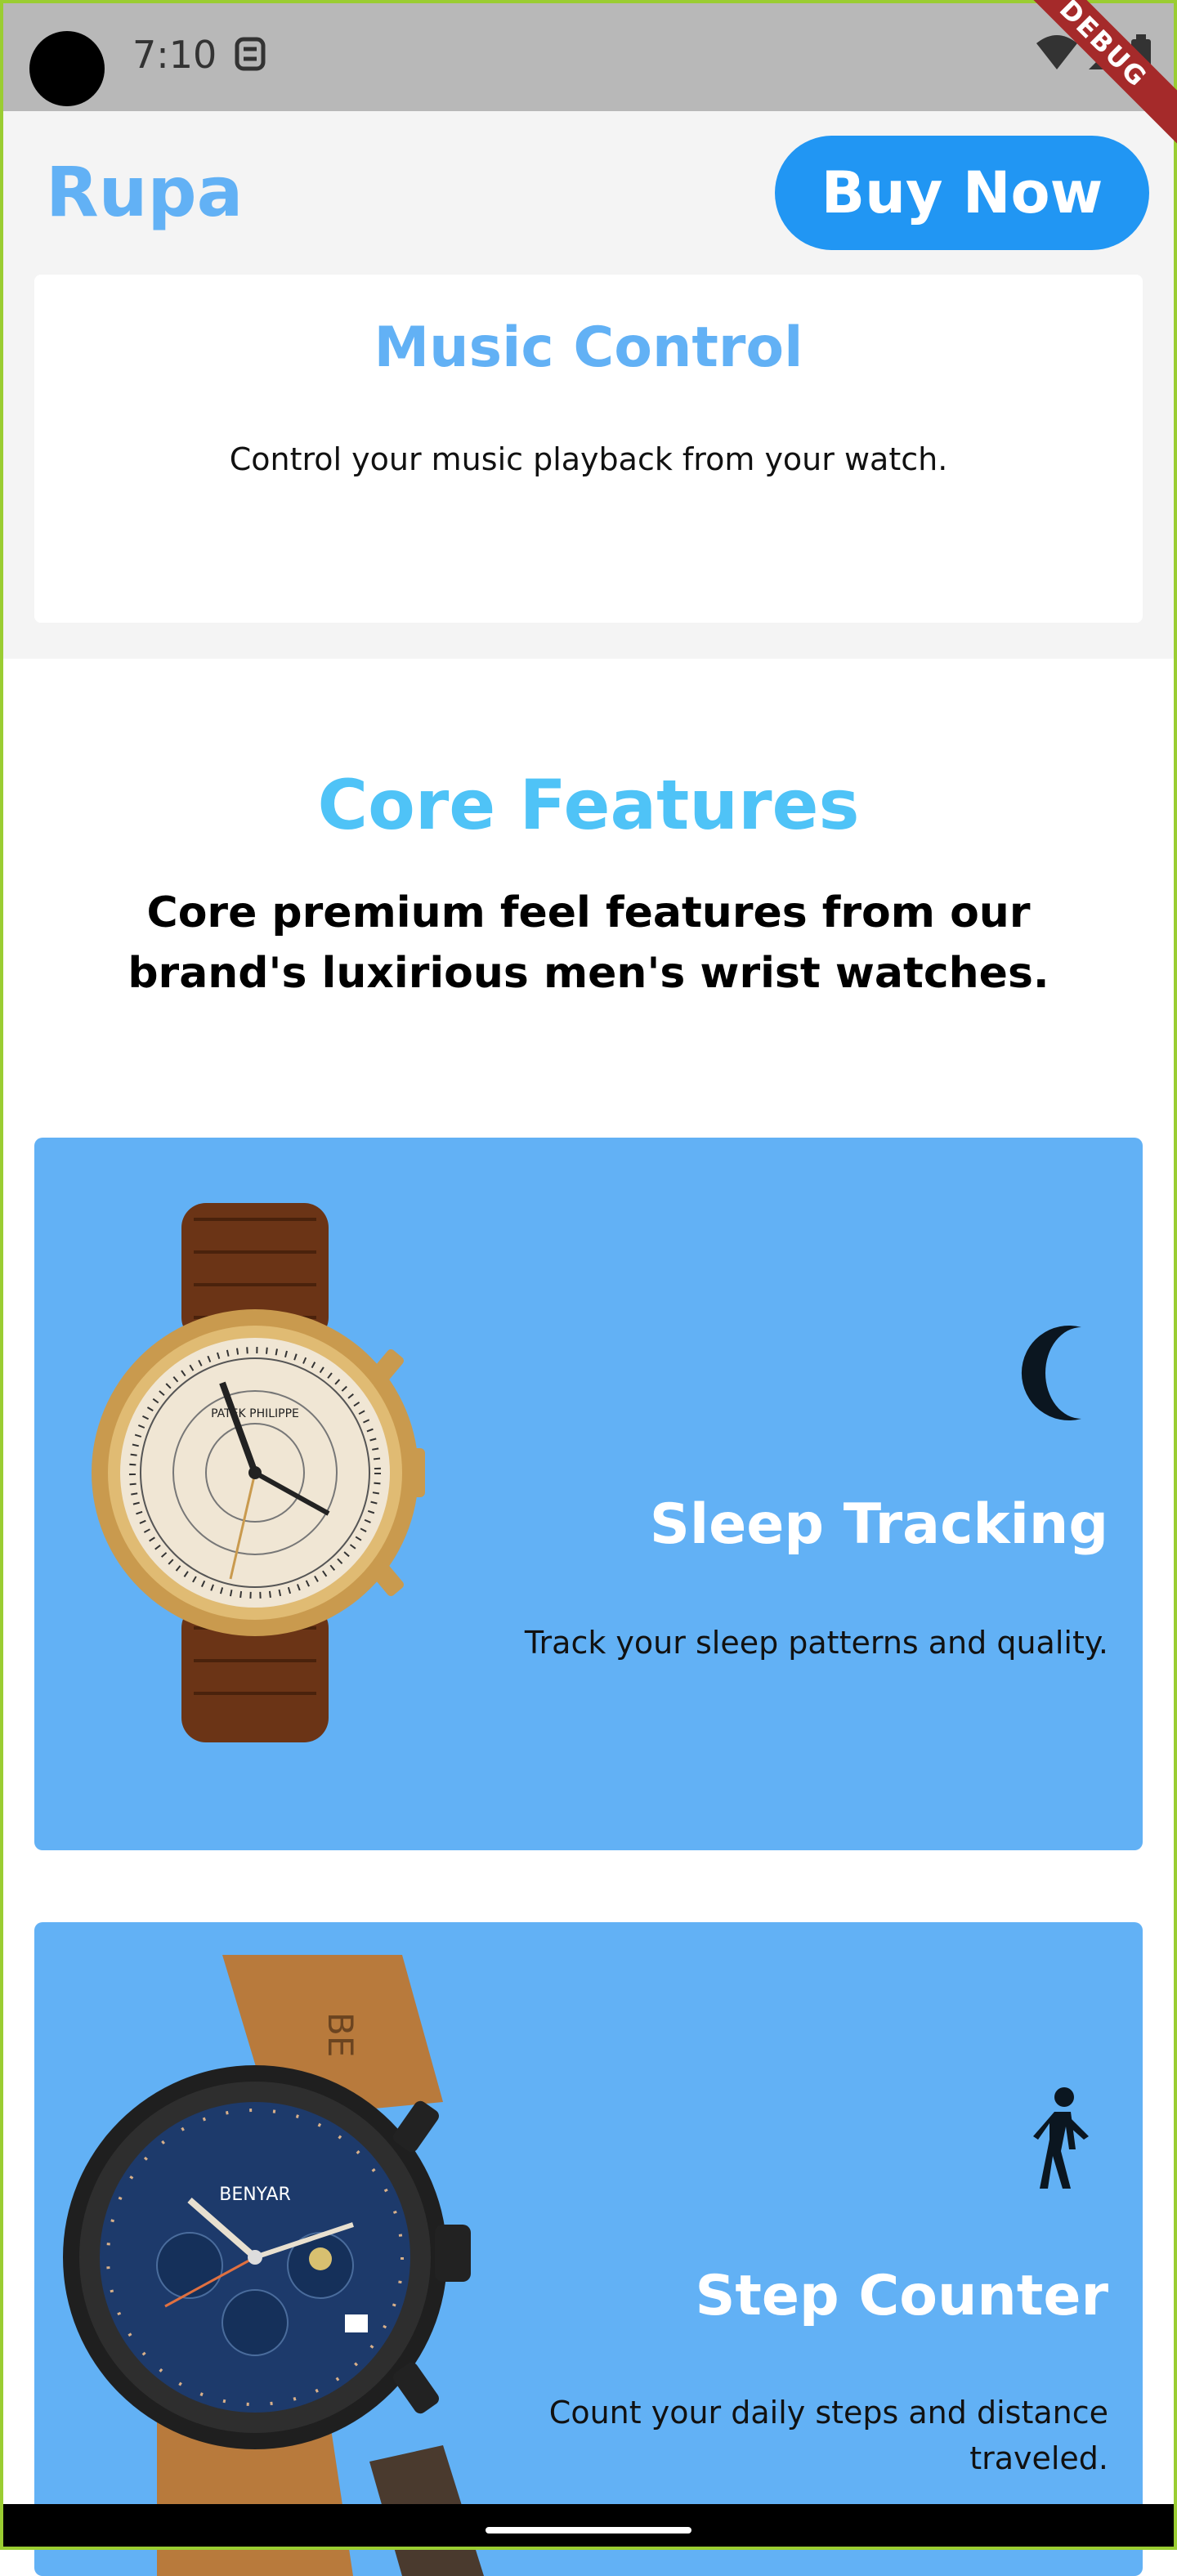 Image resolution: width=1177 pixels, height=2576 pixels. I want to click on blue-watch-image: BE BENYAR, so click(273, 2265).